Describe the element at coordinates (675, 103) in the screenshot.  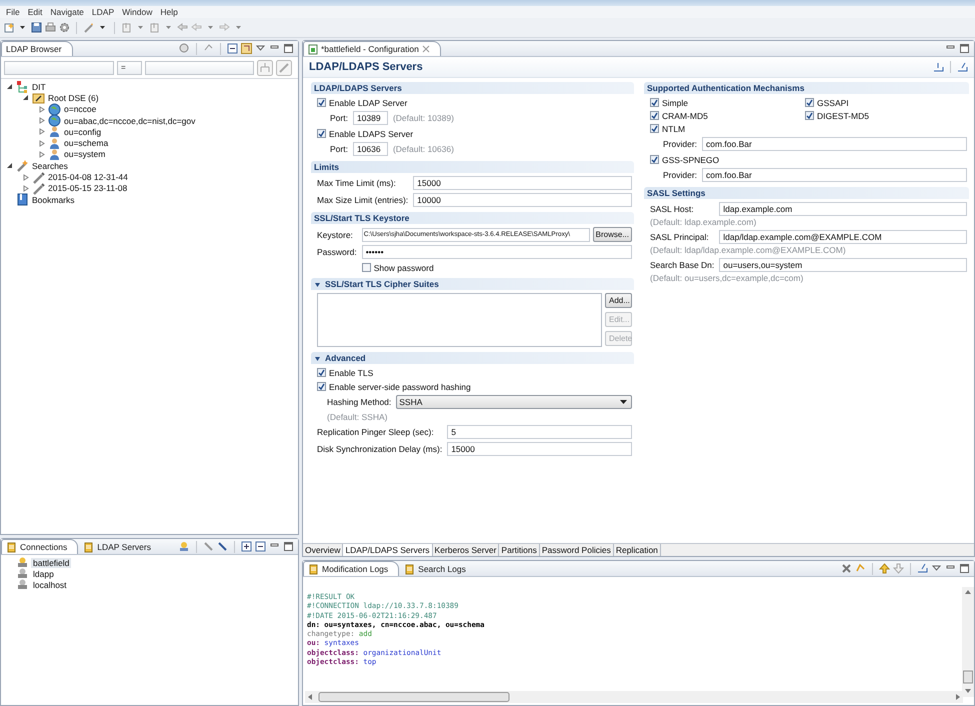
I see `checkbox-label: Simple` at that location.